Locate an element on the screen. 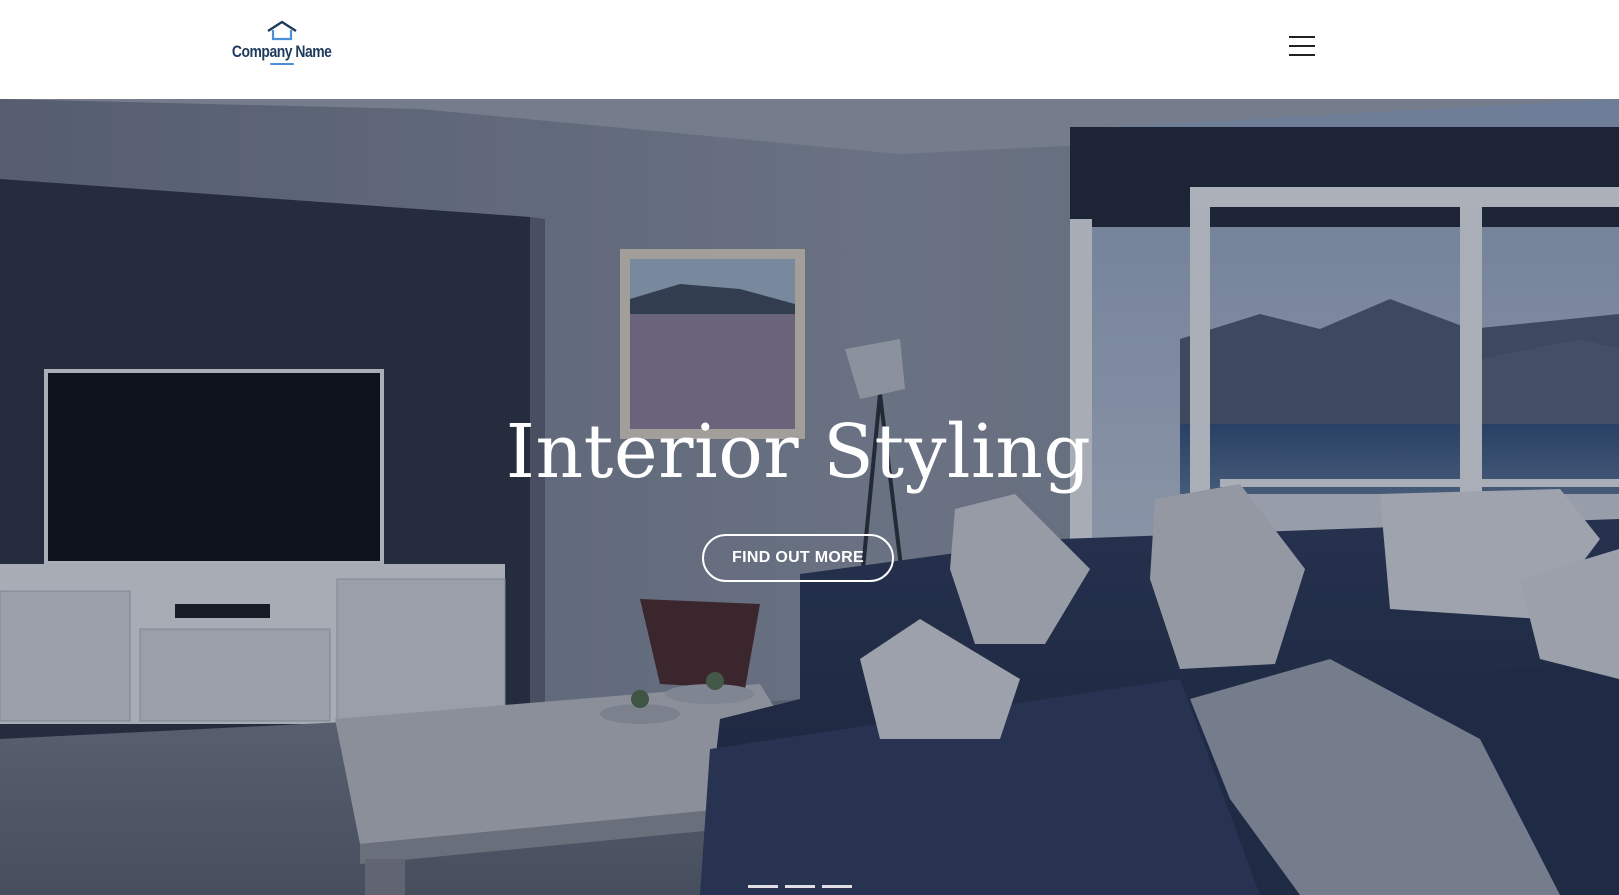 This screenshot has height=895, width=1619. site-header: Company Name is located at coordinates (809, 49).